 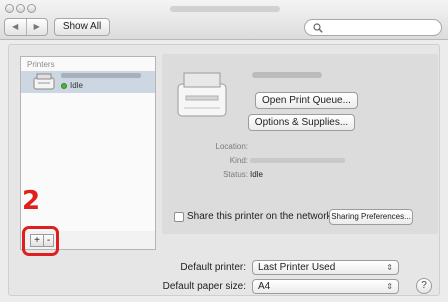 What do you see at coordinates (16, 27) in the screenshot?
I see `back-icon: ◀` at bounding box center [16, 27].